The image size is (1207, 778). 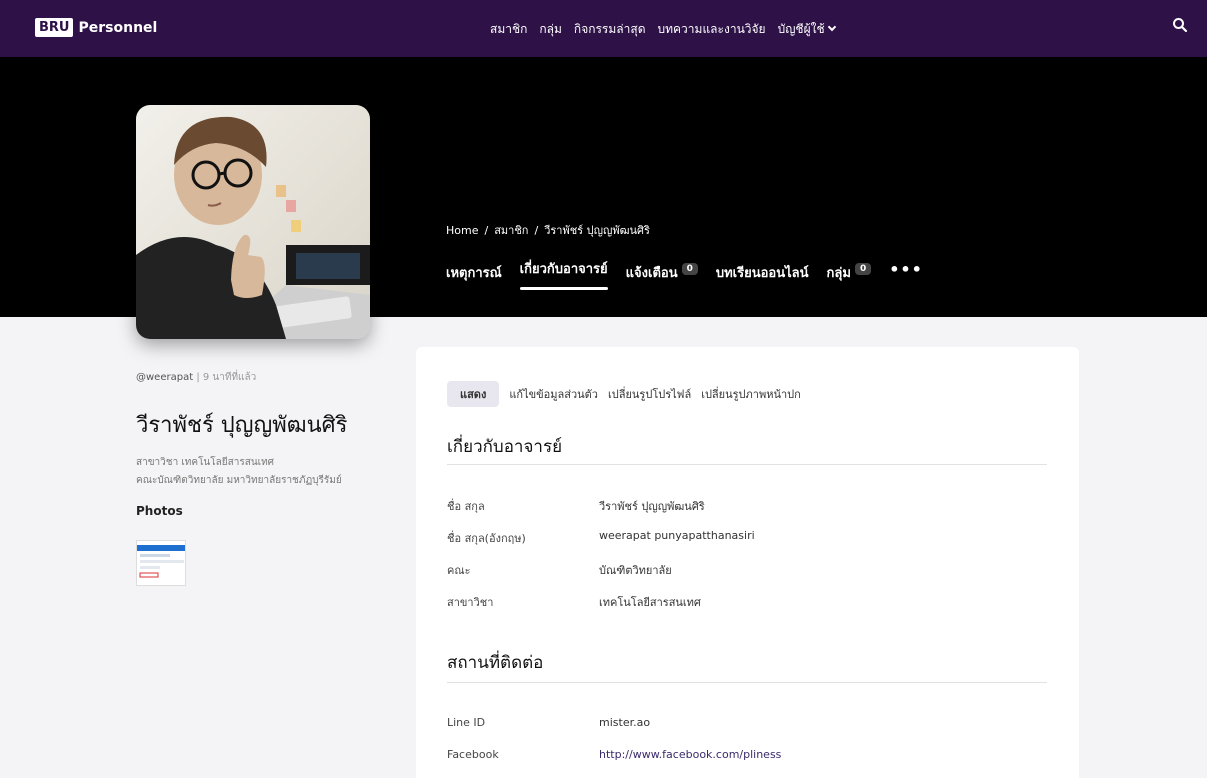 I want to click on tab-label: บทเรียนออนไลน์, so click(x=762, y=273).